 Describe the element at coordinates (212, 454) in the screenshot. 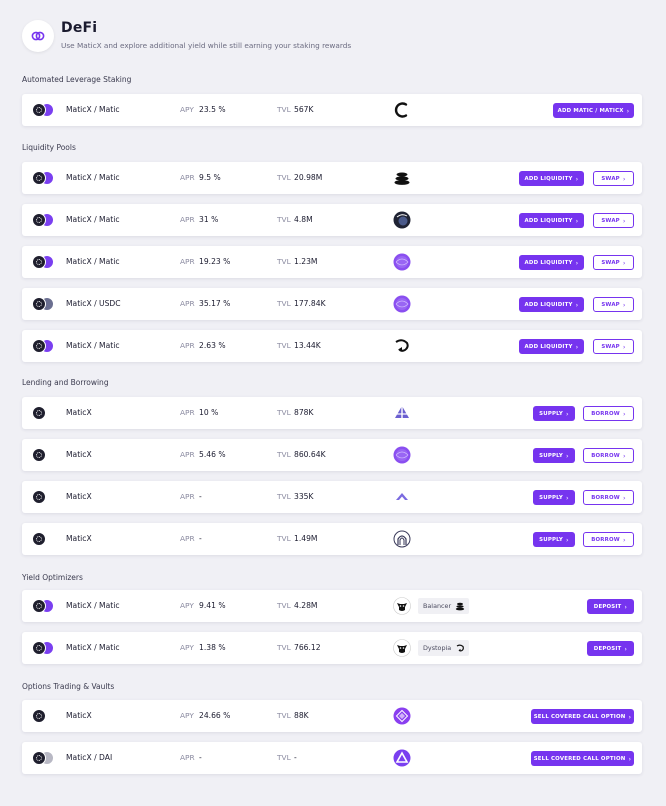

I see `apy-value: 5.46 %` at that location.